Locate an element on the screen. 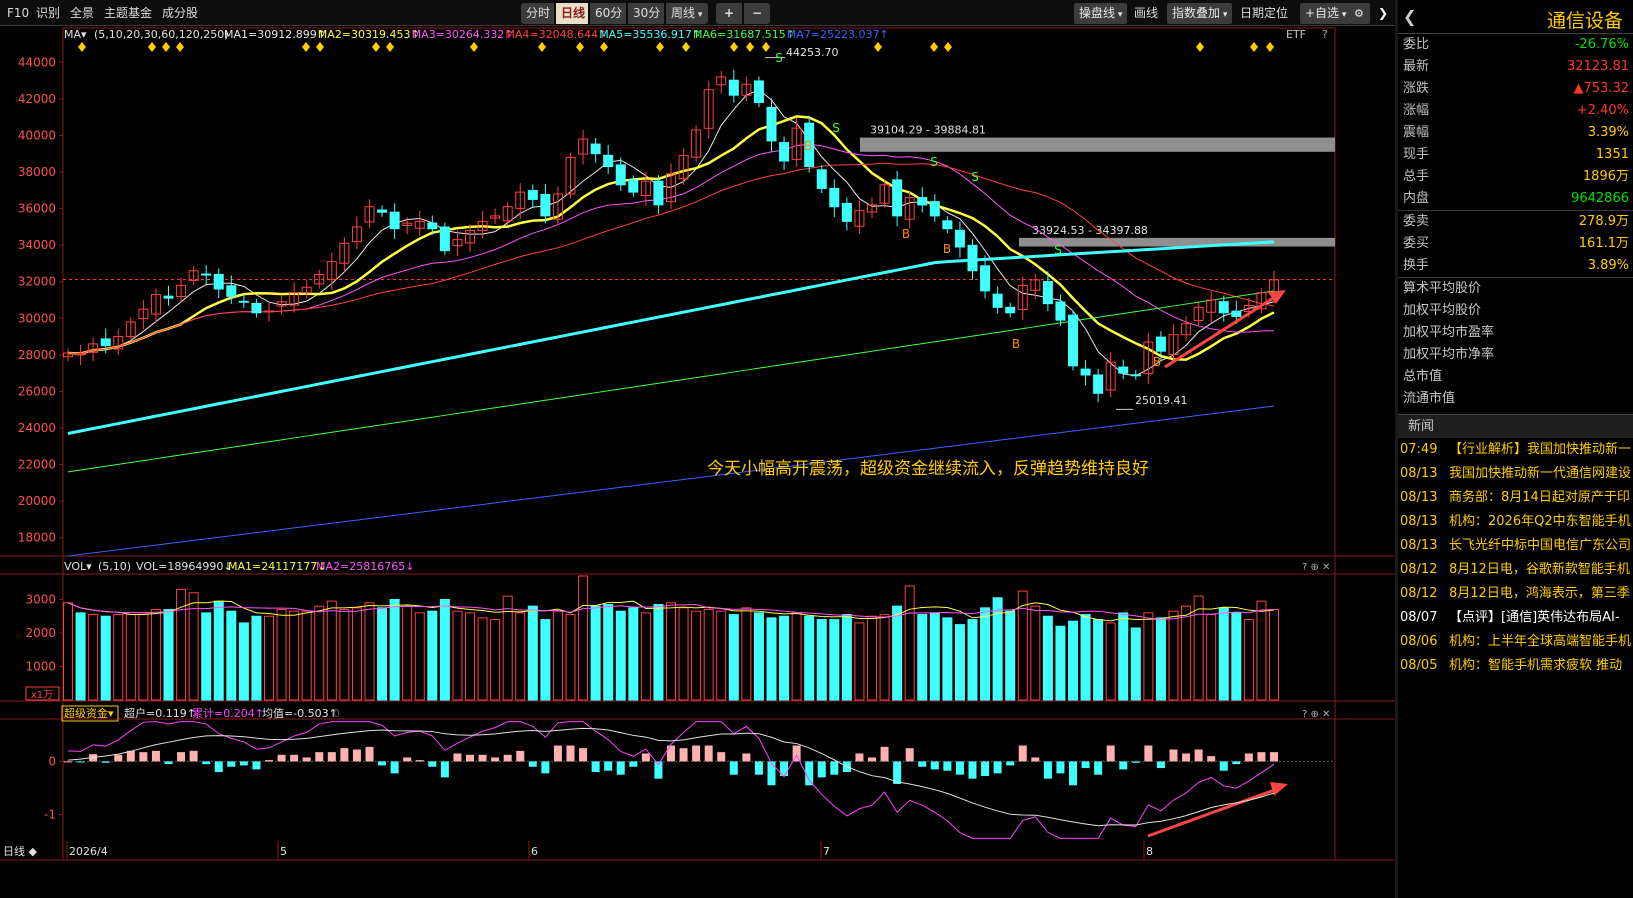 The width and height of the screenshot is (1633, 898). news-item: 08/13 机构：2026年Q2中东智能手机 is located at coordinates (1515, 522).